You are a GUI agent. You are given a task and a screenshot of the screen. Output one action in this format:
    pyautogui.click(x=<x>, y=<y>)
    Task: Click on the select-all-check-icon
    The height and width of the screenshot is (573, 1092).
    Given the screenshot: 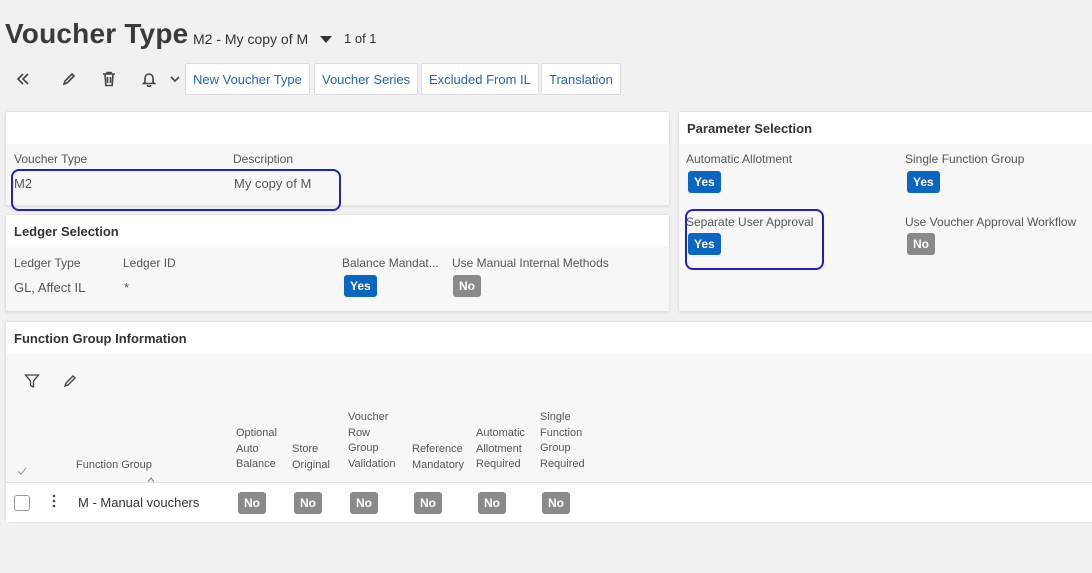 What is the action you would take?
    pyautogui.click(x=22, y=471)
    